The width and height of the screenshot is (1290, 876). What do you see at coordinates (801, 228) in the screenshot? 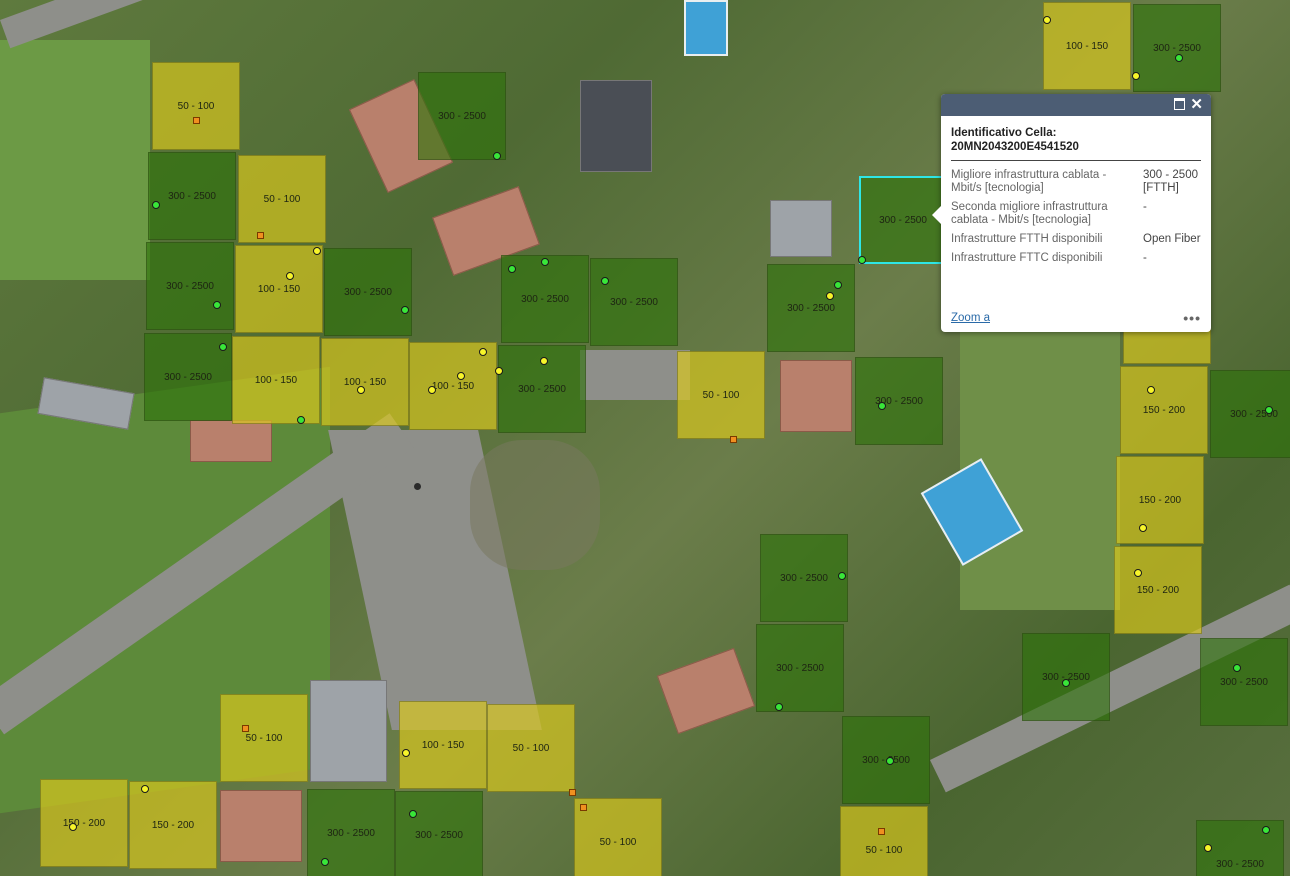
I see `building-roof` at bounding box center [801, 228].